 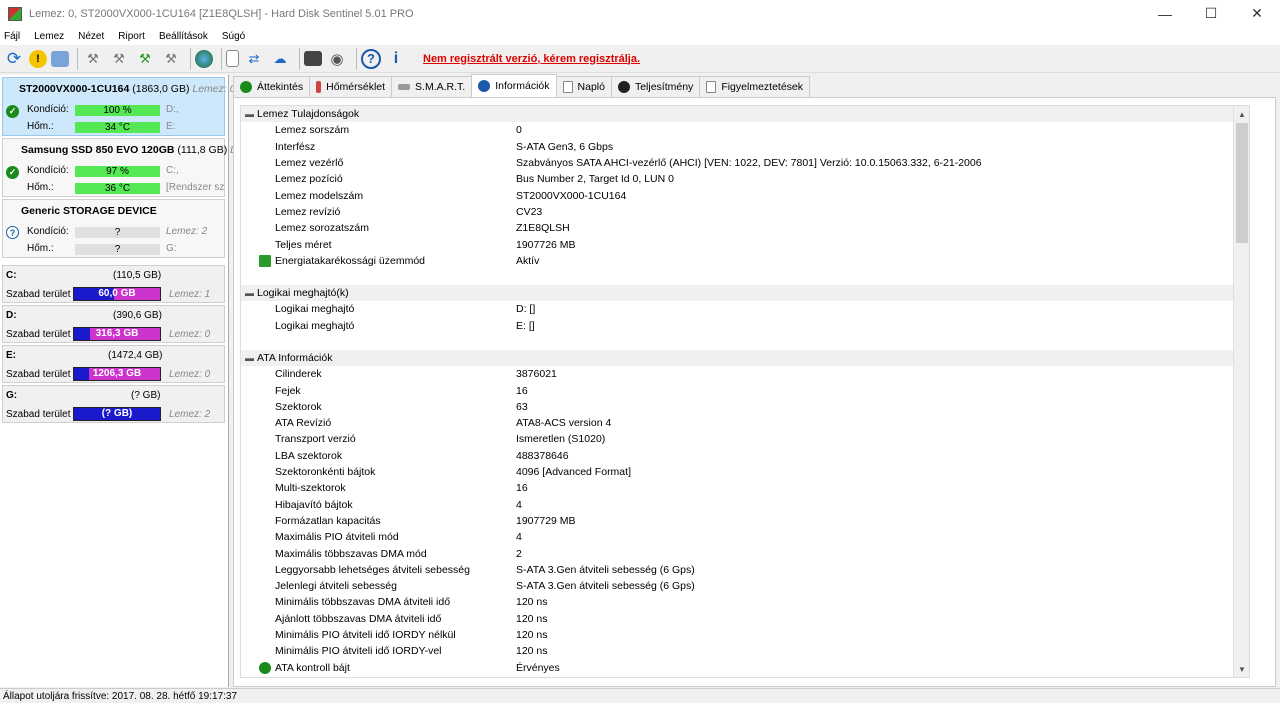 What do you see at coordinates (745, 244) in the screenshot?
I see `list-item: Teljes méret 1907726 MB` at bounding box center [745, 244].